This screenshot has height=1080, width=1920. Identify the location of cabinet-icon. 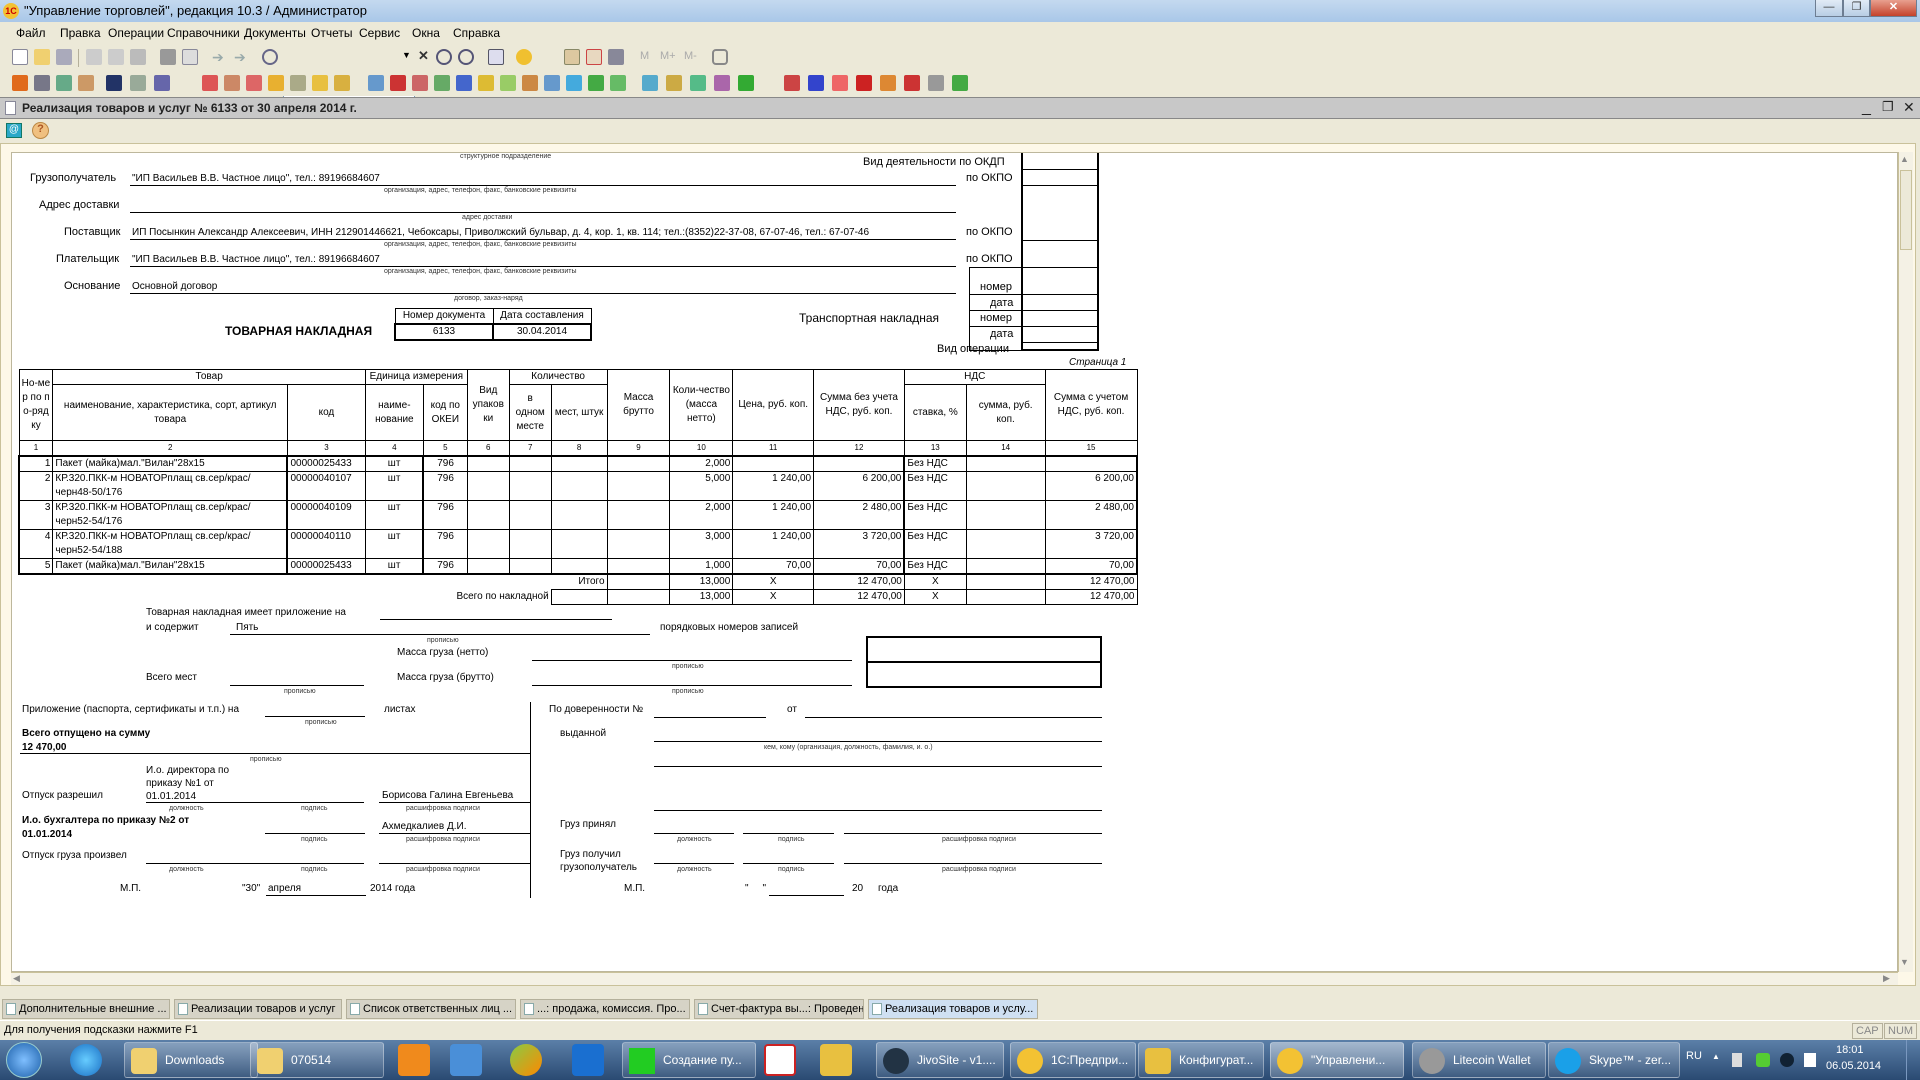
(20, 83).